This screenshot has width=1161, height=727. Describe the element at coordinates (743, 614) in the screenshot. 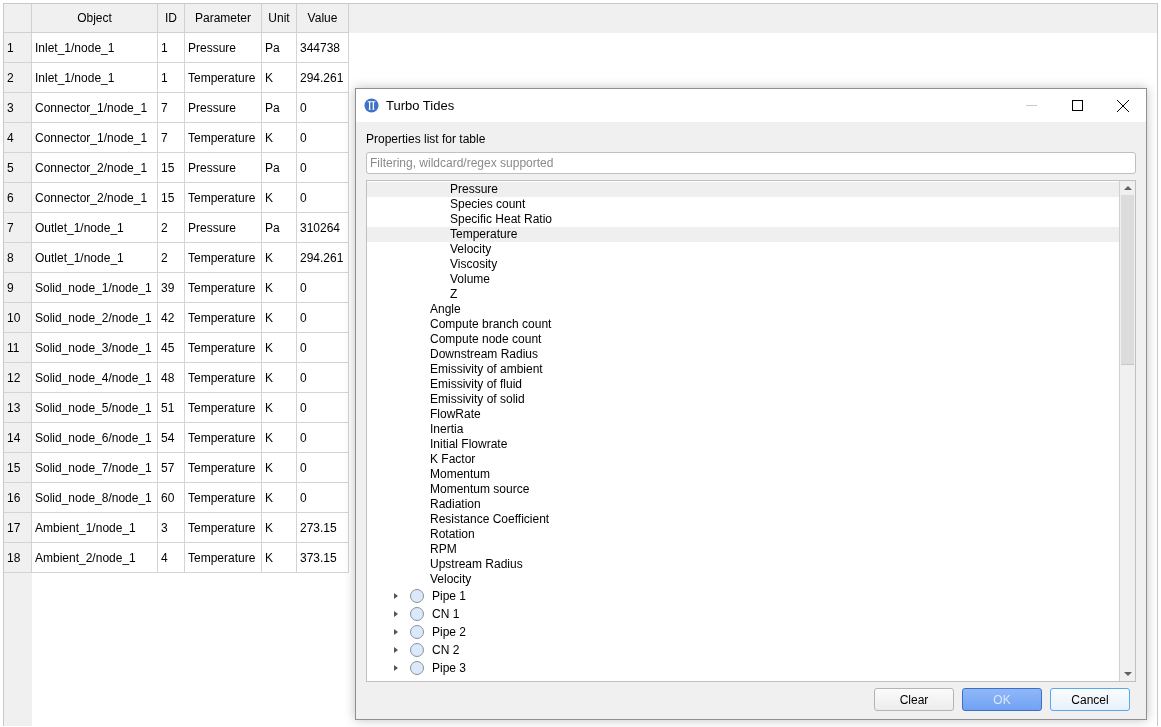

I see `tree-row: CN 1` at that location.